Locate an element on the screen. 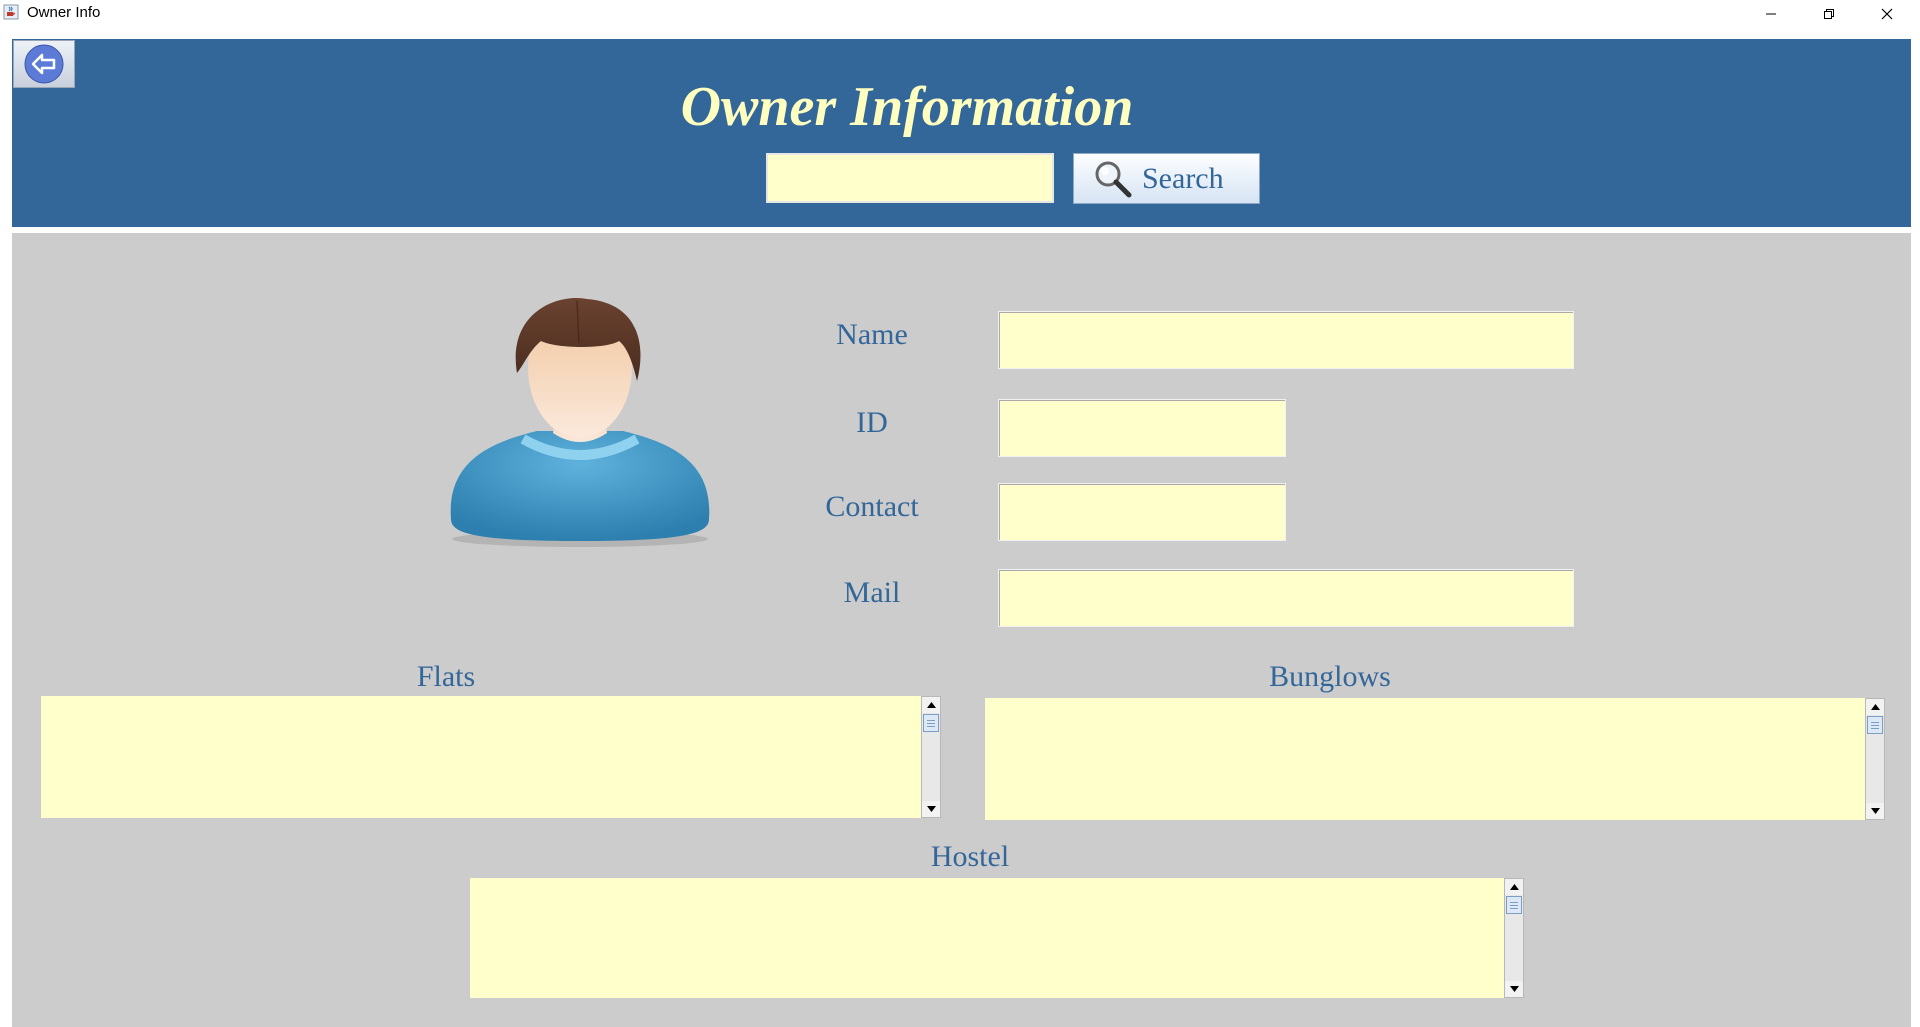  name-field is located at coordinates (1286, 340).